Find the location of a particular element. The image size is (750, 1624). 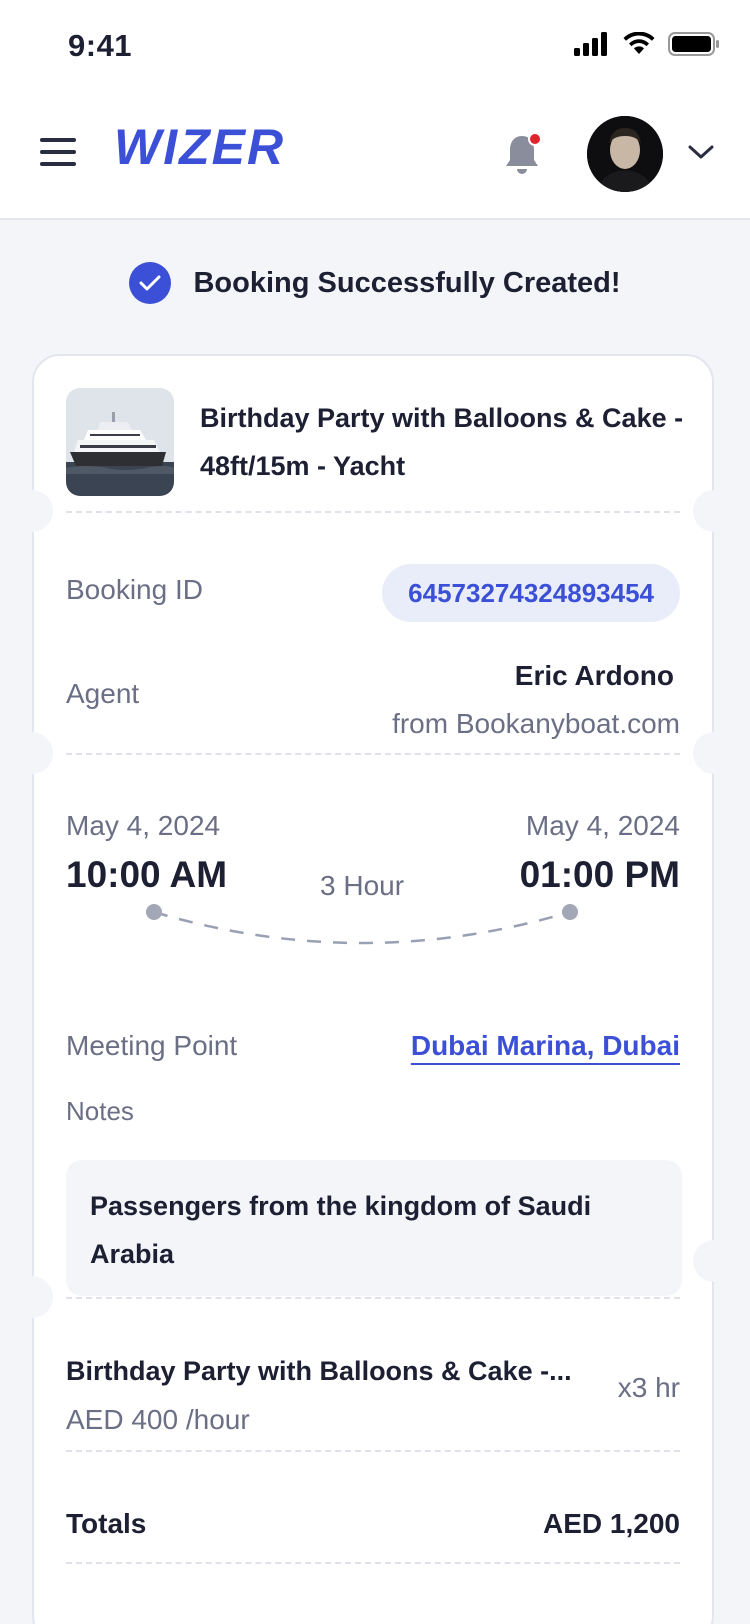

start-date: May 4, 2024 is located at coordinates (143, 825).